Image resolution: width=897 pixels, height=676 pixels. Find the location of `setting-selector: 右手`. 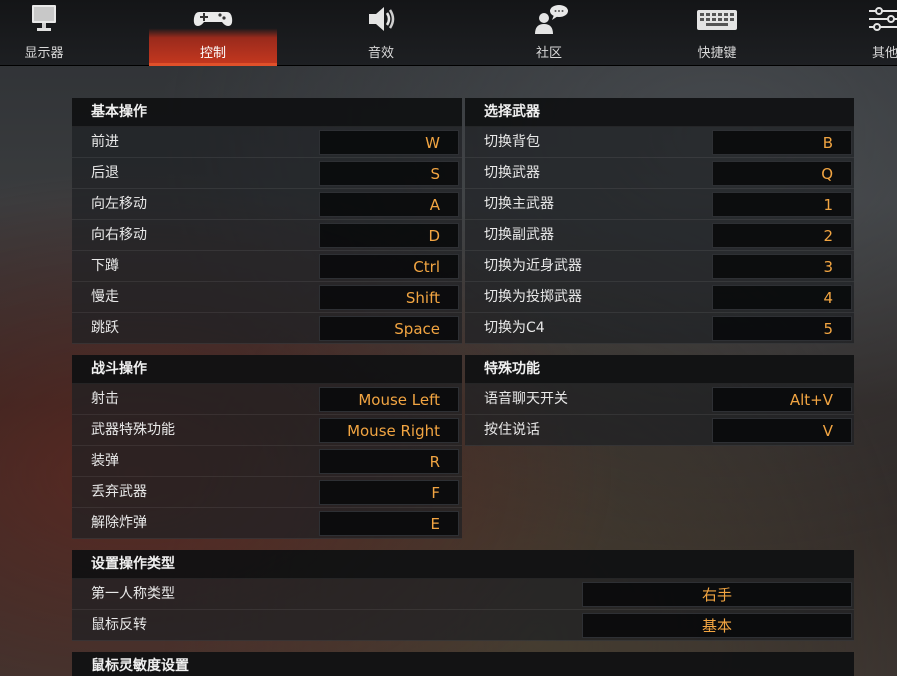

setting-selector: 右手 is located at coordinates (717, 594).